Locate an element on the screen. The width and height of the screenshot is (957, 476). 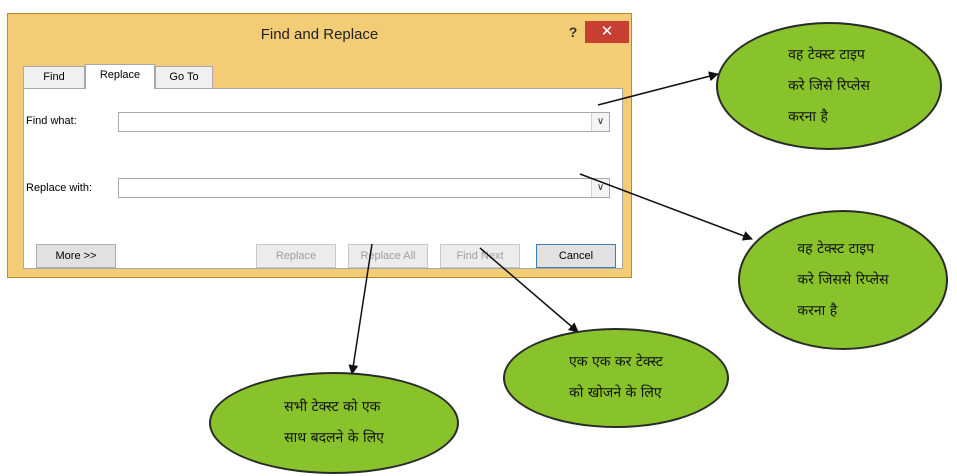
replace-all-callout: सभी टेक्स्ट को एक साथ बदलने के लिए is located at coordinates (334, 423).